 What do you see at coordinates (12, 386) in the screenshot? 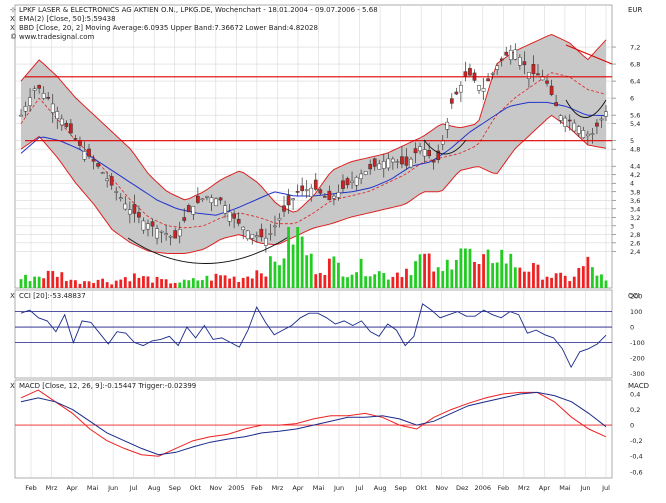
I see `macd-legend-icon: Ⅹ` at bounding box center [12, 386].